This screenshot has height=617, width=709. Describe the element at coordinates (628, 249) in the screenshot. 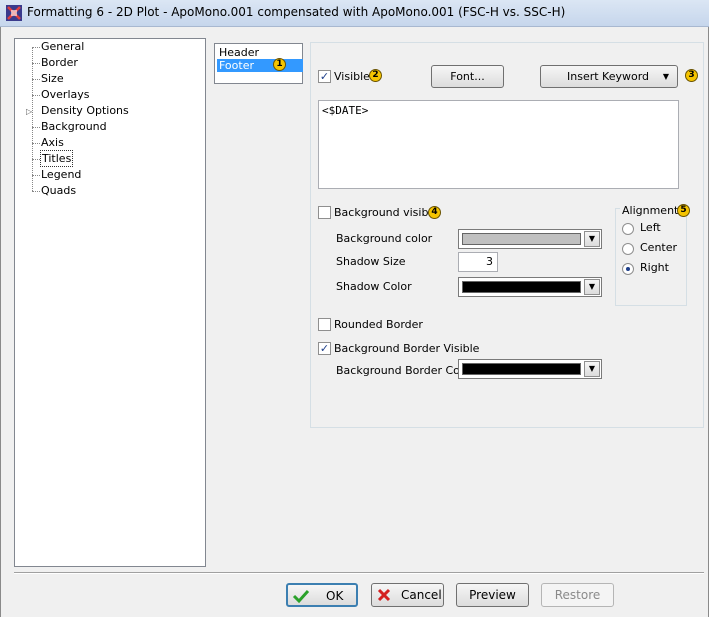

I see `alignment-center-radio` at that location.